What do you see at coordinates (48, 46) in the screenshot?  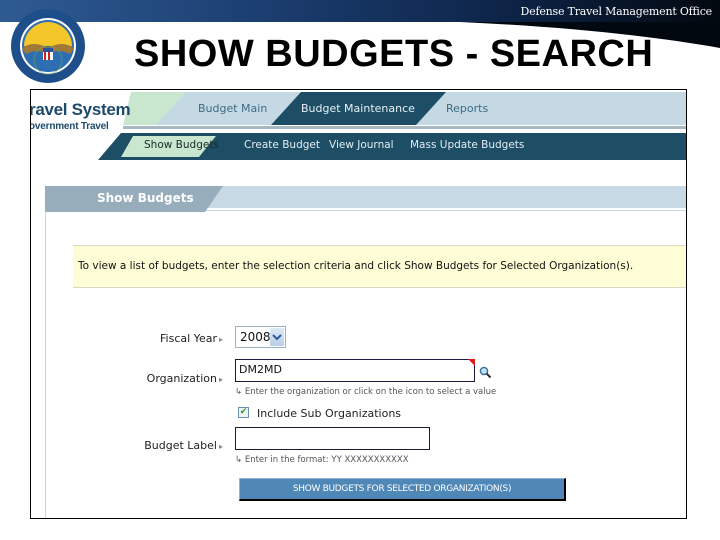 I see `dod-seal-icon` at bounding box center [48, 46].